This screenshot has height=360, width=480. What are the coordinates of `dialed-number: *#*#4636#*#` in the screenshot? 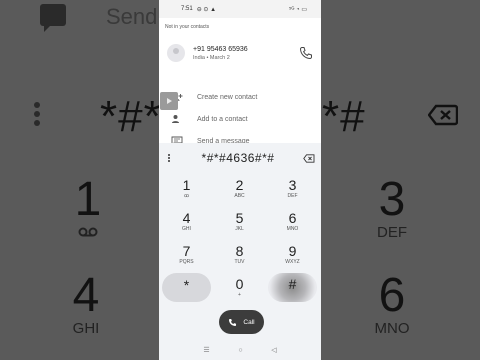 It's located at (238, 158).